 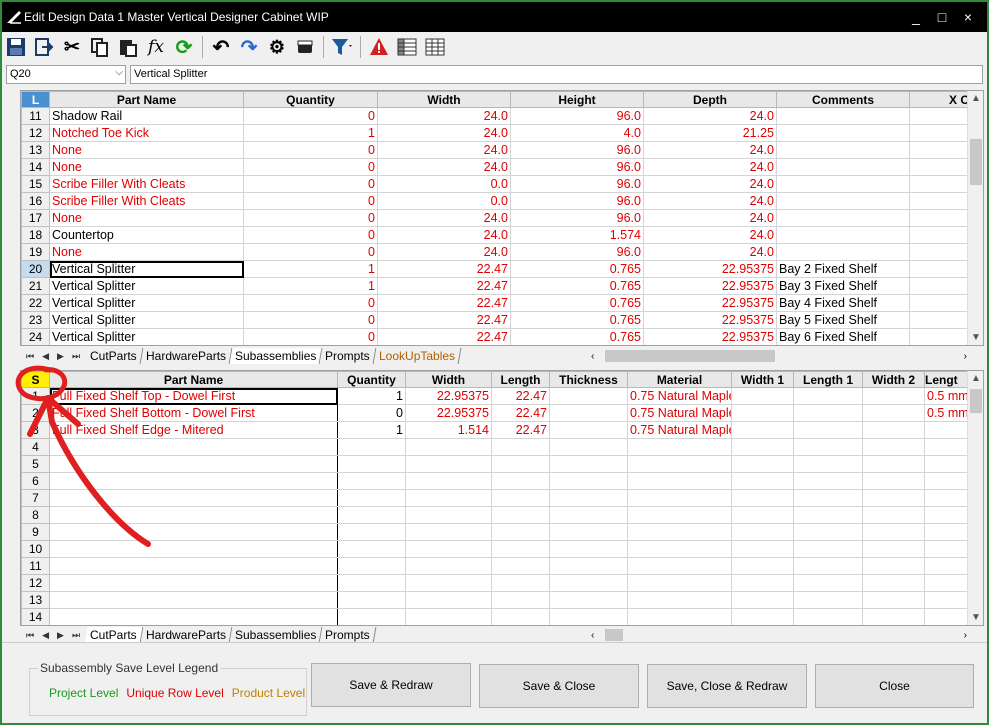 What do you see at coordinates (76, 635) in the screenshot?
I see `last-tab-icon: ⏭` at bounding box center [76, 635].